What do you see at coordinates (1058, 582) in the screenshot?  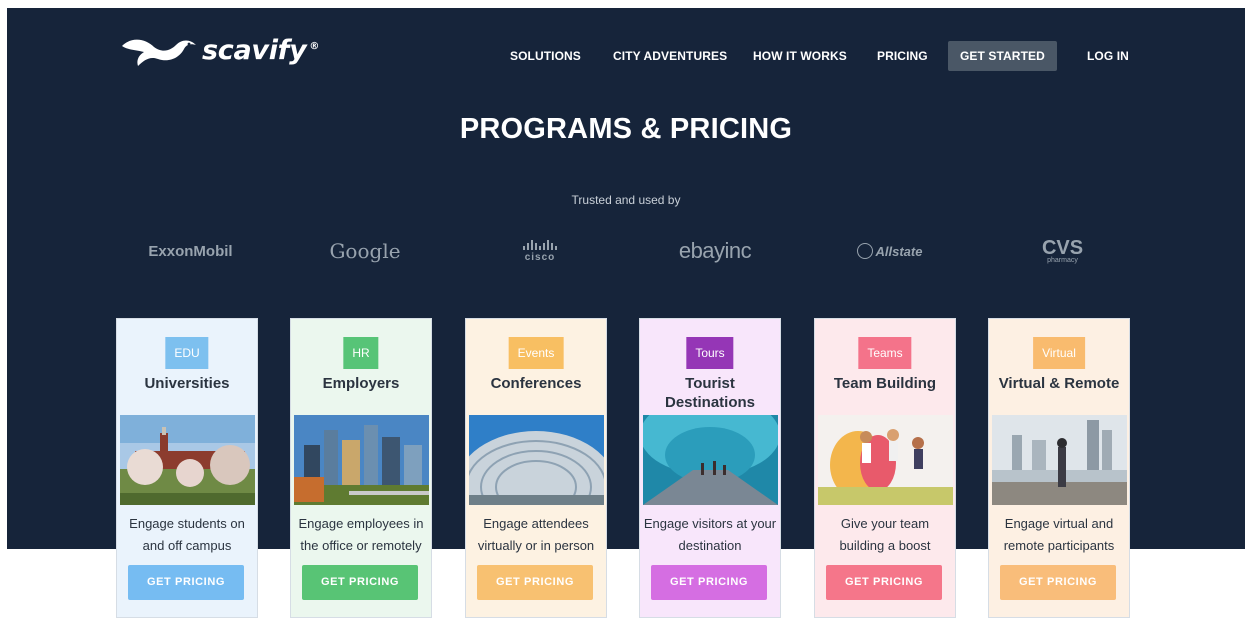 I see `get-pricing-button-virtual: GET PRICING` at bounding box center [1058, 582].